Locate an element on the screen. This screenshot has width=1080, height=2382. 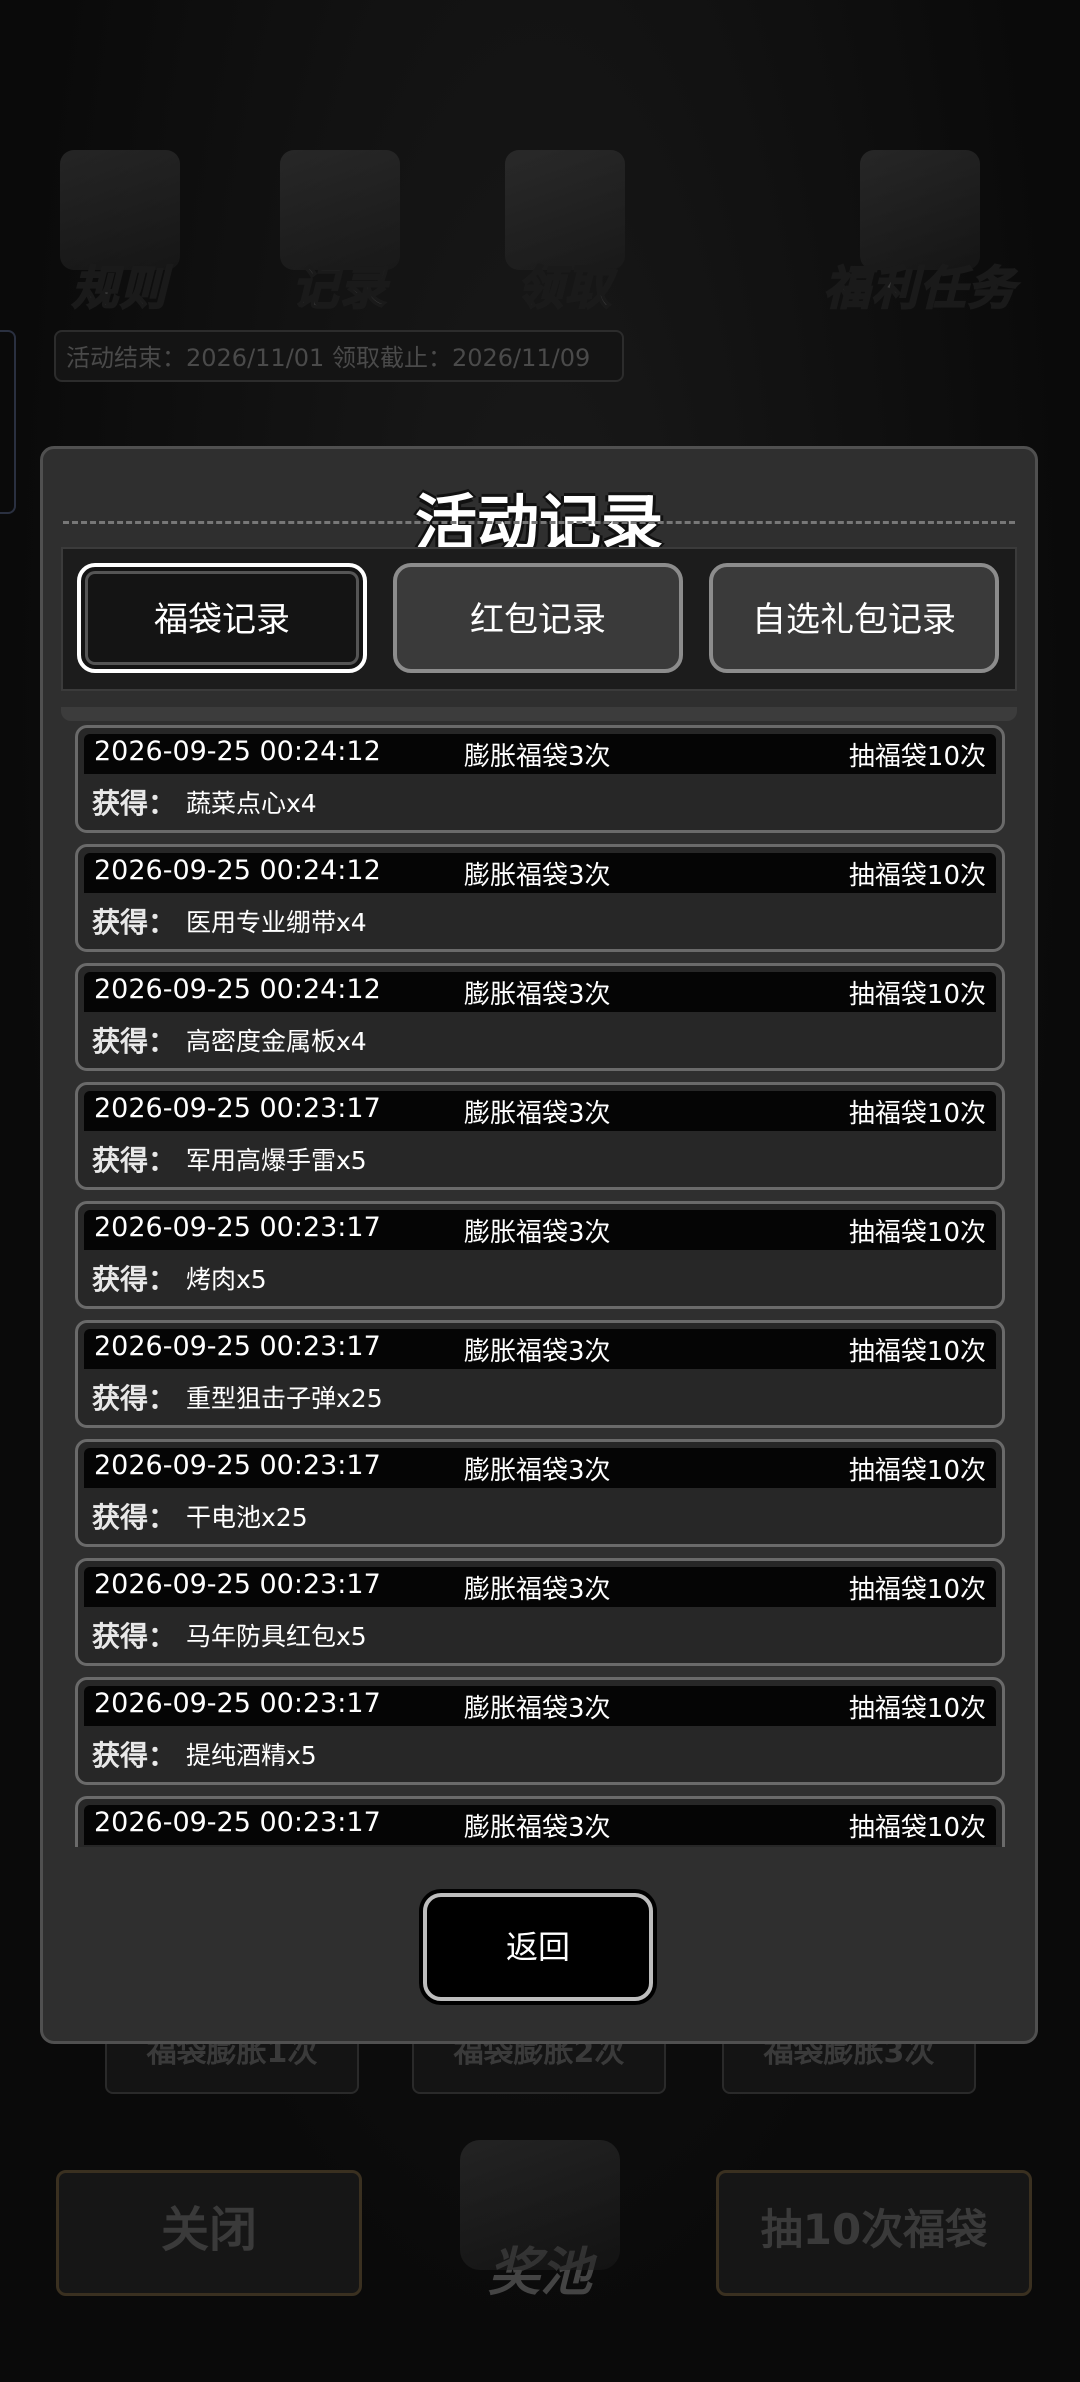
prize-pool-button: 奖池 is located at coordinates (540, 2240).